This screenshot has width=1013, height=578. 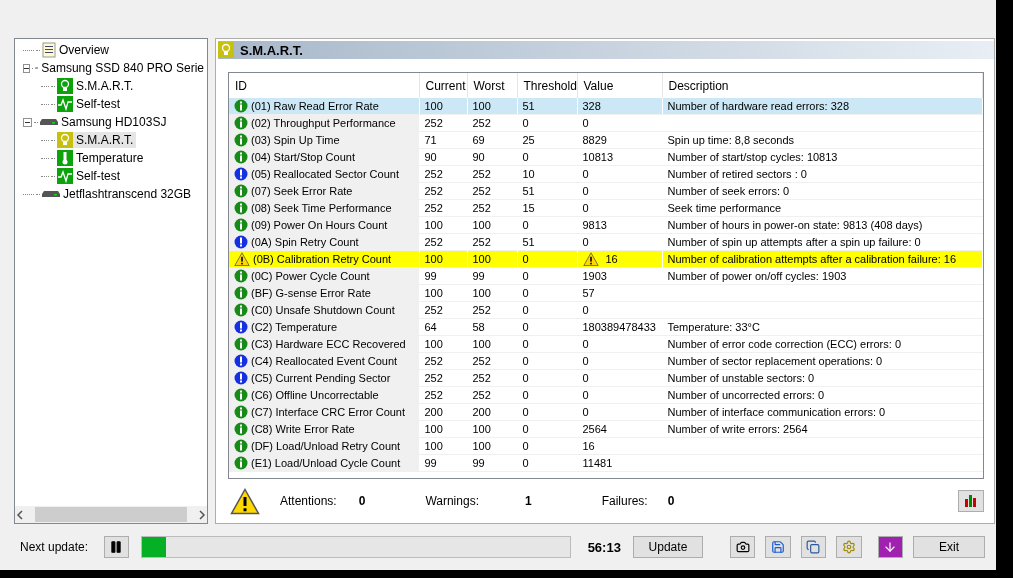 I want to click on tree-item: Jetflashtranscend 32GB, so click(x=127, y=194).